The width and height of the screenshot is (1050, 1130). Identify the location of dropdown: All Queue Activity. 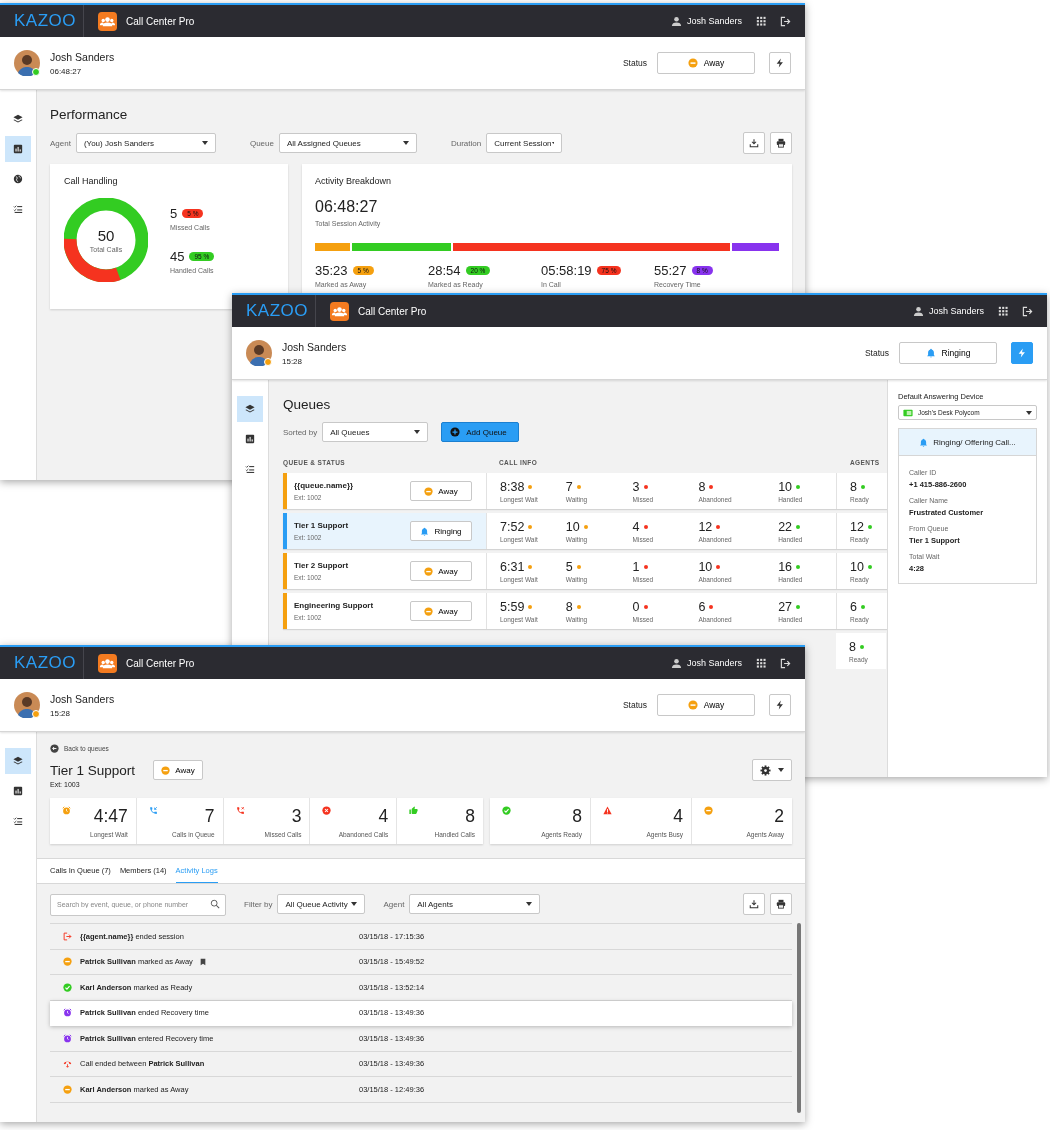
(321, 904).